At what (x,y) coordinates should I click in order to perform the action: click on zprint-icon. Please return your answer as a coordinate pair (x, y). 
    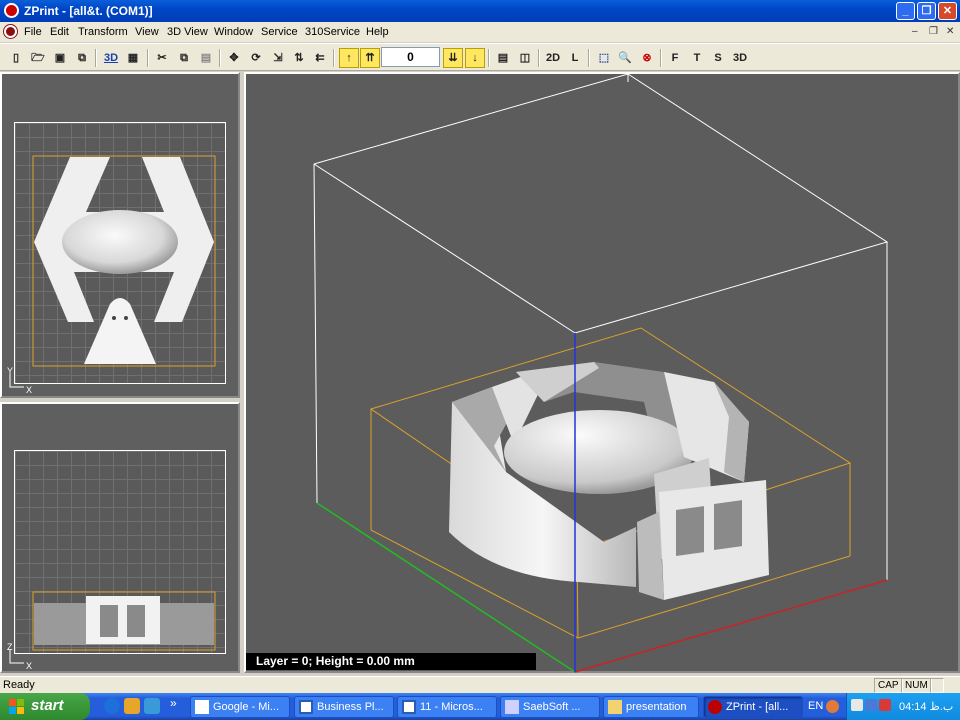
    Looking at the image, I should click on (715, 707).